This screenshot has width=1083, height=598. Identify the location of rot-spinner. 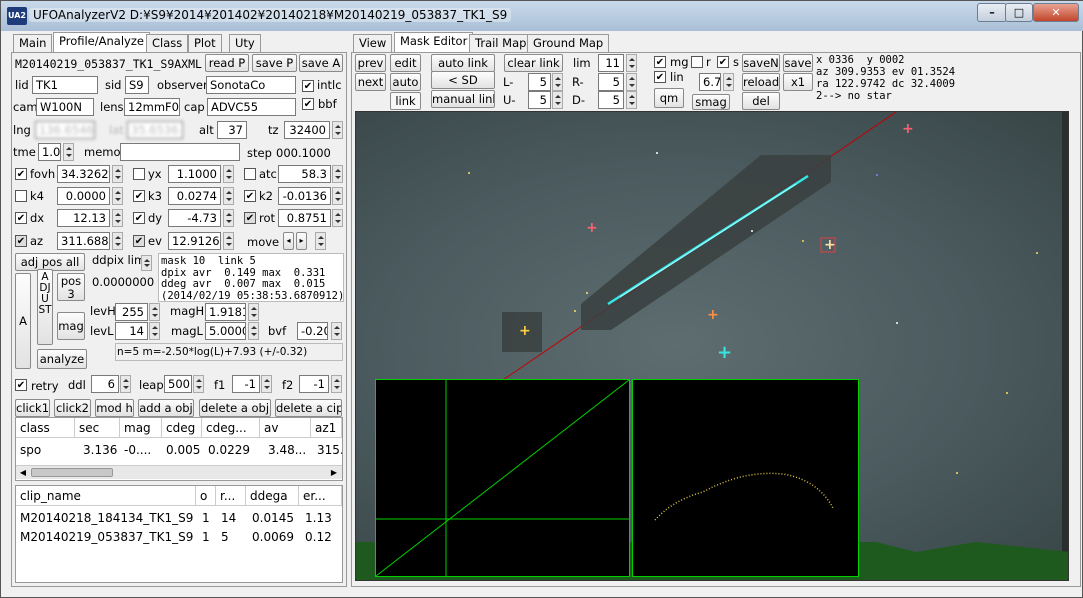
(337, 218).